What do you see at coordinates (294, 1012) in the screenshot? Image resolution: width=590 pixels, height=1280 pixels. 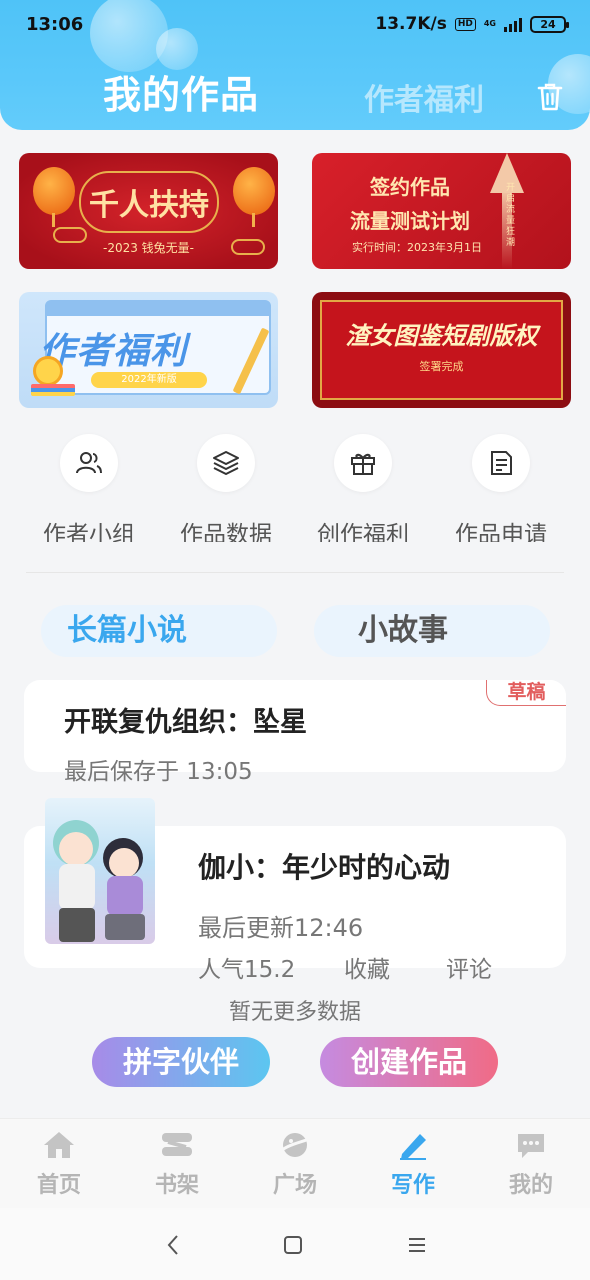 I see `no-more-data-text: 暂无更多数据` at bounding box center [294, 1012].